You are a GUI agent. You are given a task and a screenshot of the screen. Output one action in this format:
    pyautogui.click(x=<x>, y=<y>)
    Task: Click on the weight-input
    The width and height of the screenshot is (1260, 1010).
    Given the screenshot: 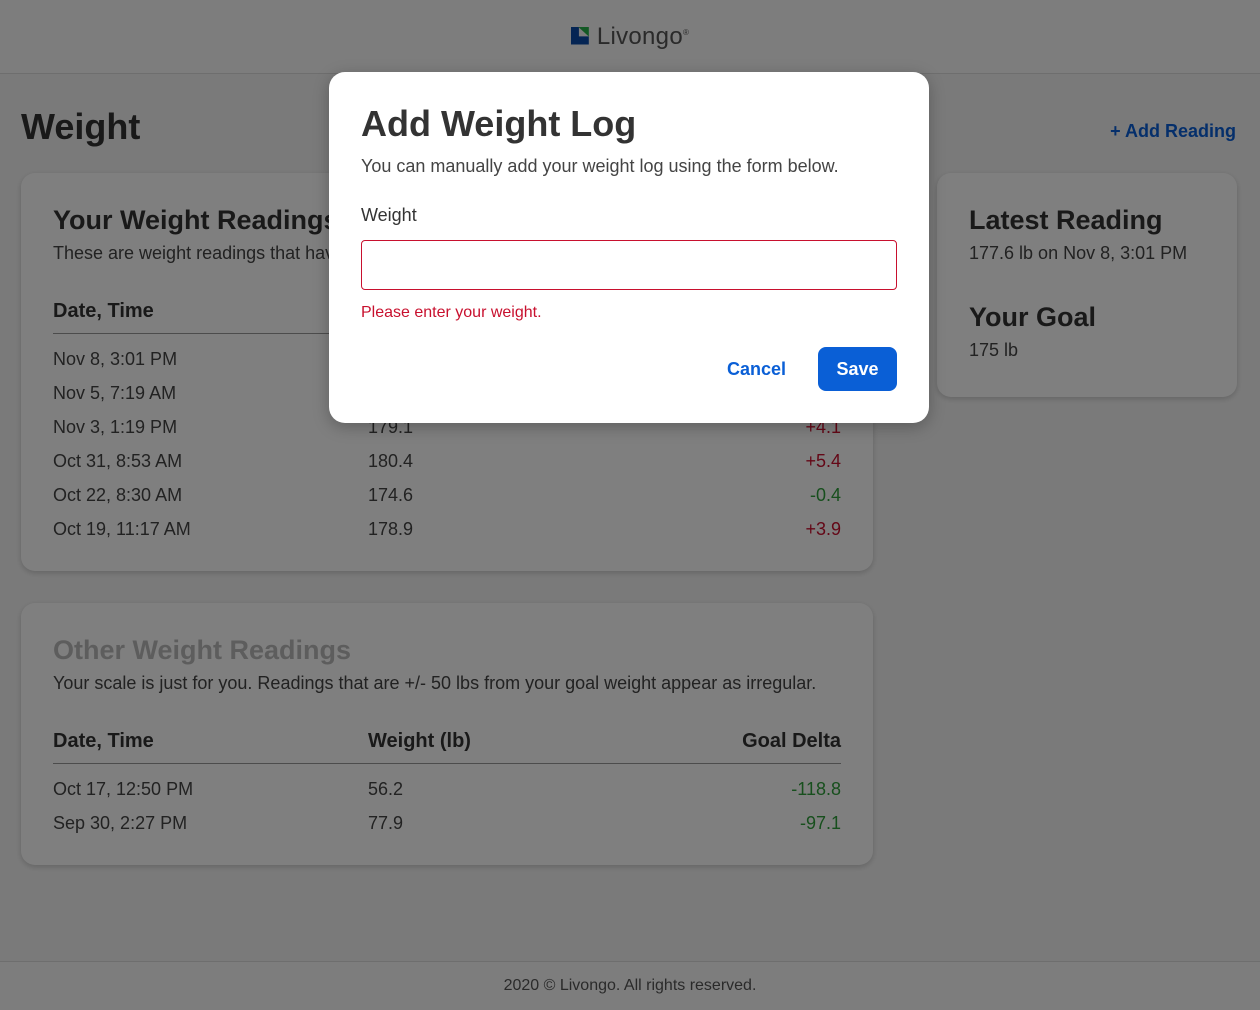 What is the action you would take?
    pyautogui.click(x=629, y=265)
    